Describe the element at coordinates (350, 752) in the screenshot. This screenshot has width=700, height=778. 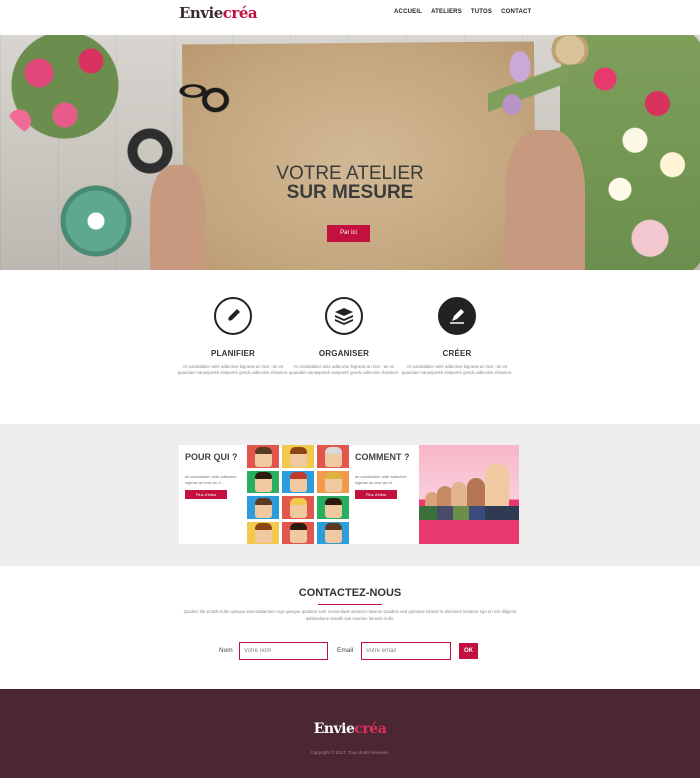
I see `copyright-text: Copyright © 2017, Tous droits réservés.` at that location.